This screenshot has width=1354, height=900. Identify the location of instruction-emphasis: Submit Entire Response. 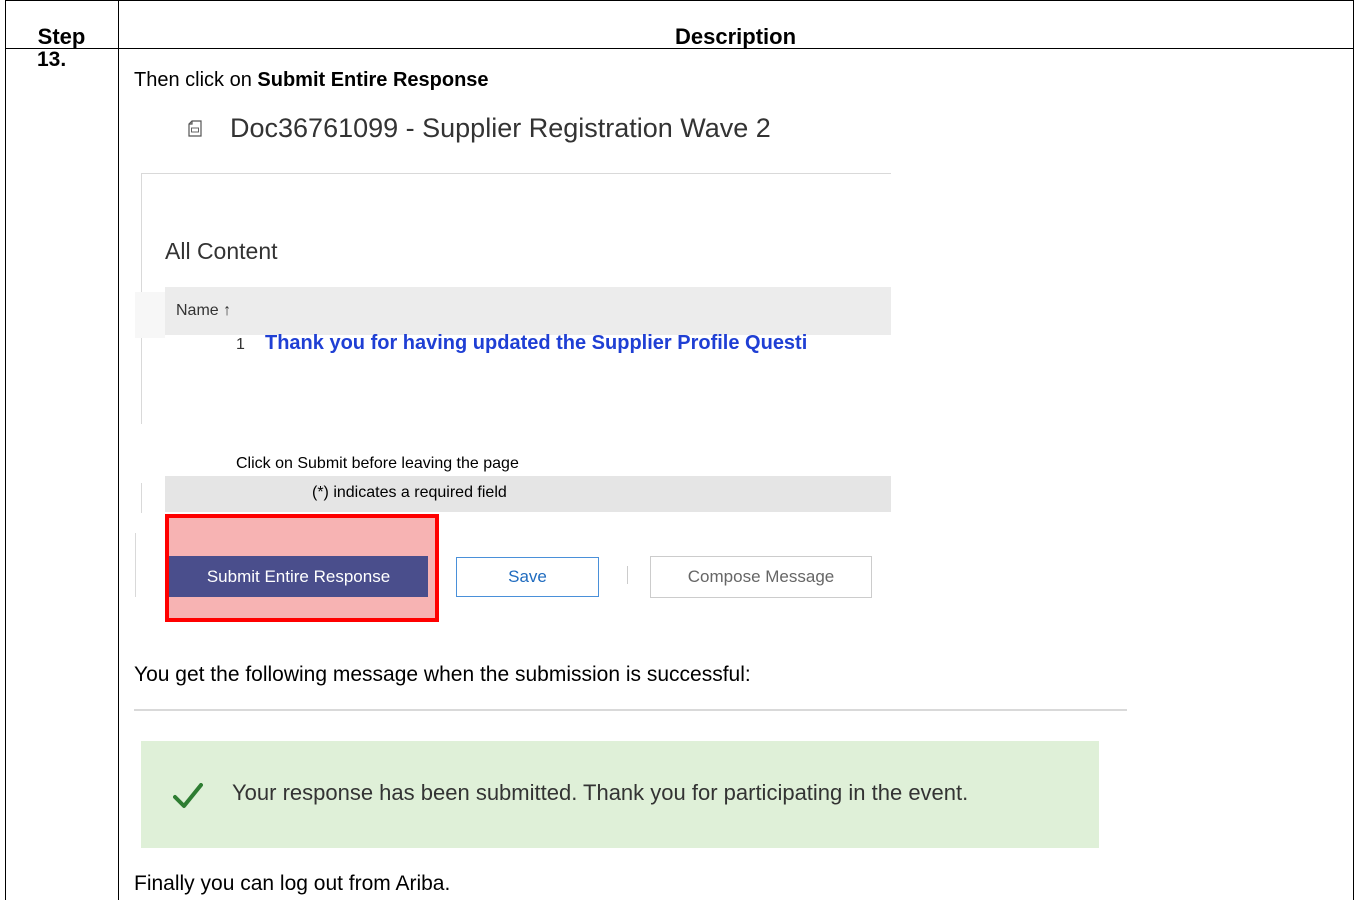
(373, 80).